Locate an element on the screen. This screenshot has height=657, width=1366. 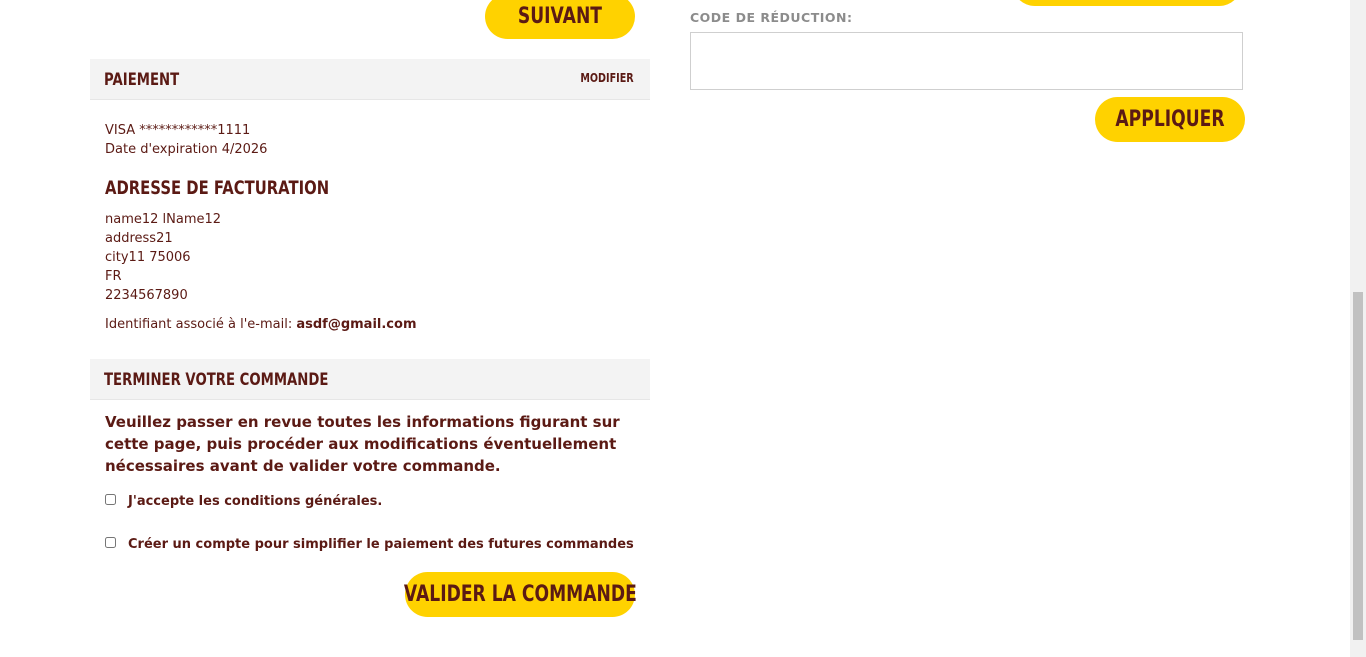
submit-order-label: VALIDER LA COMMANDE is located at coordinates (520, 594).